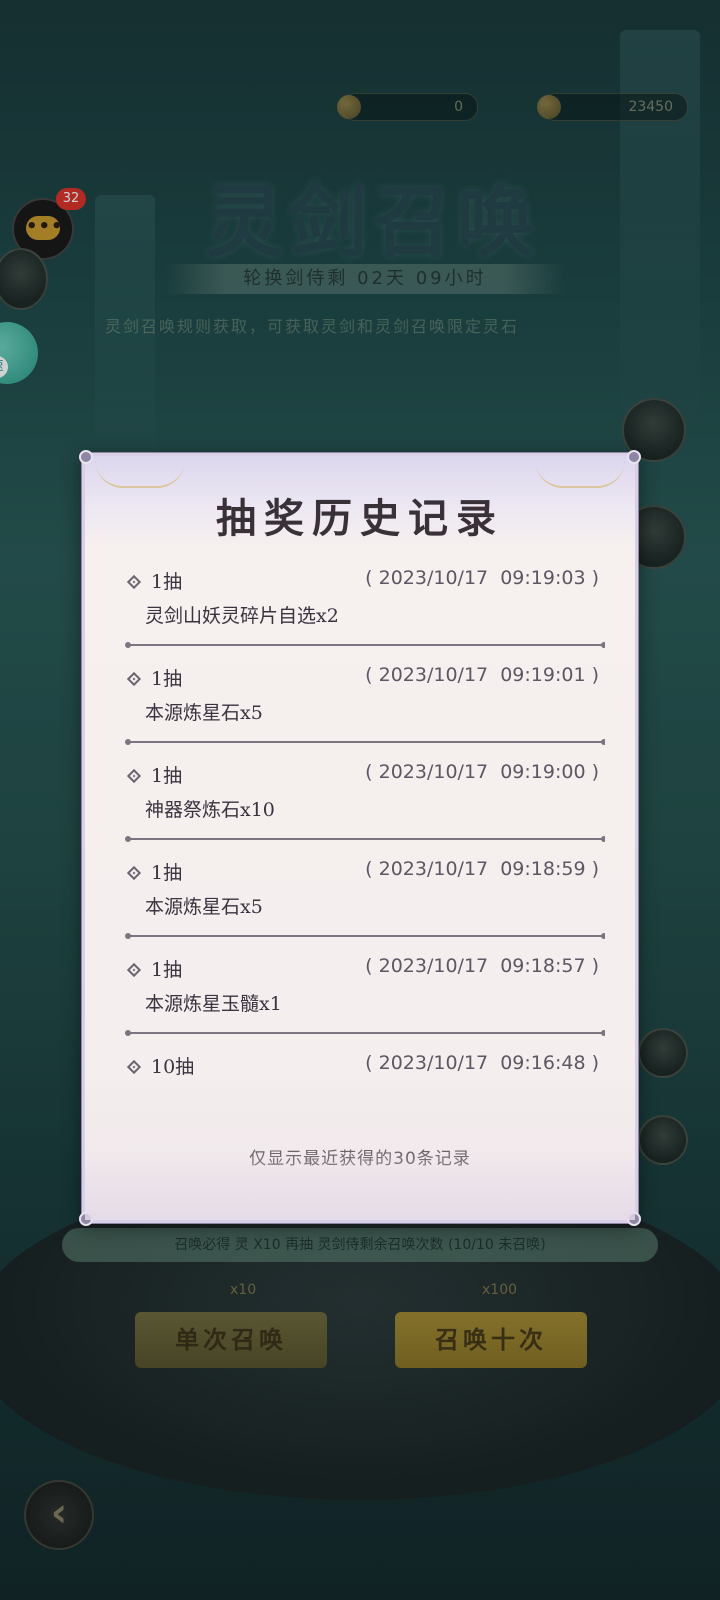  I want to click on record-timestamp: ( 2023/10/17 09:19:01 ), so click(482, 675).